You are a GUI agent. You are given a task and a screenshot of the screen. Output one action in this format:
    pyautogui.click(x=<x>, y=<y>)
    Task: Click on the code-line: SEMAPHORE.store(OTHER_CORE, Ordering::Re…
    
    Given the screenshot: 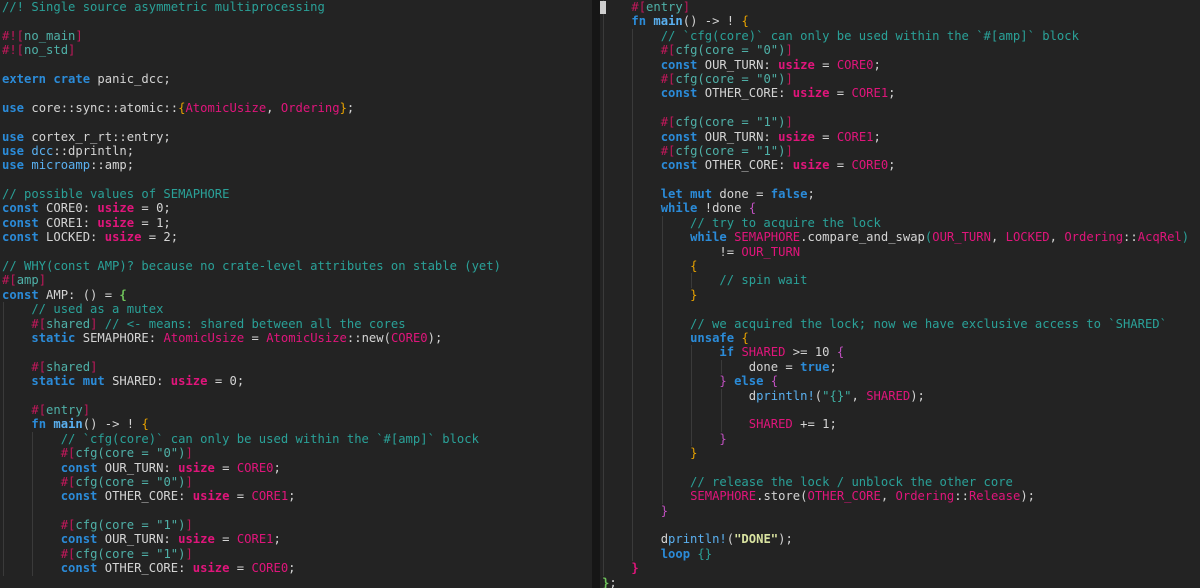 What is the action you would take?
    pyautogui.click(x=900, y=496)
    